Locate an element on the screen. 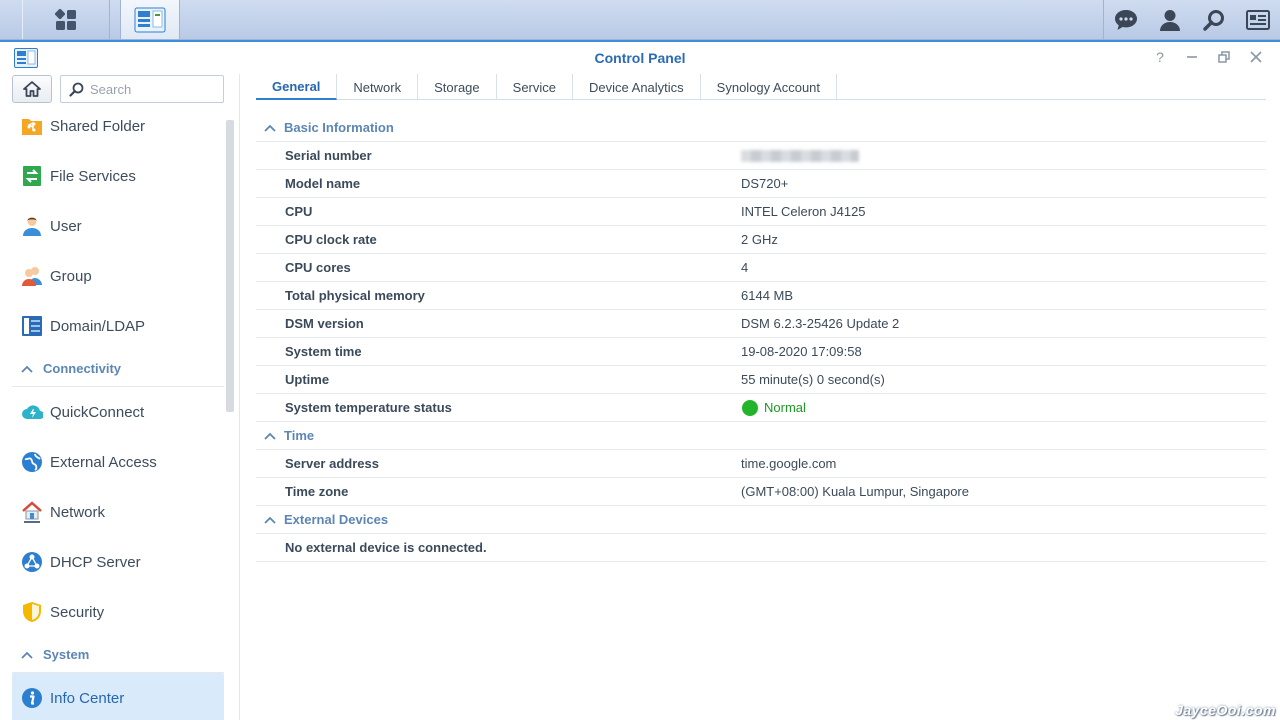  sidebar-item-label: File Services is located at coordinates (93, 176).